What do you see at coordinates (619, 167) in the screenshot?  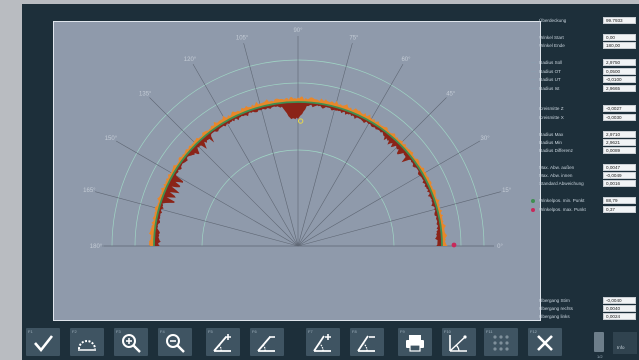 I see `measurement-value: 0,0047` at bounding box center [619, 167].